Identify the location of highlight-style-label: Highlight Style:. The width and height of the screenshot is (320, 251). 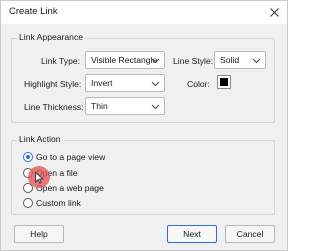
(53, 84).